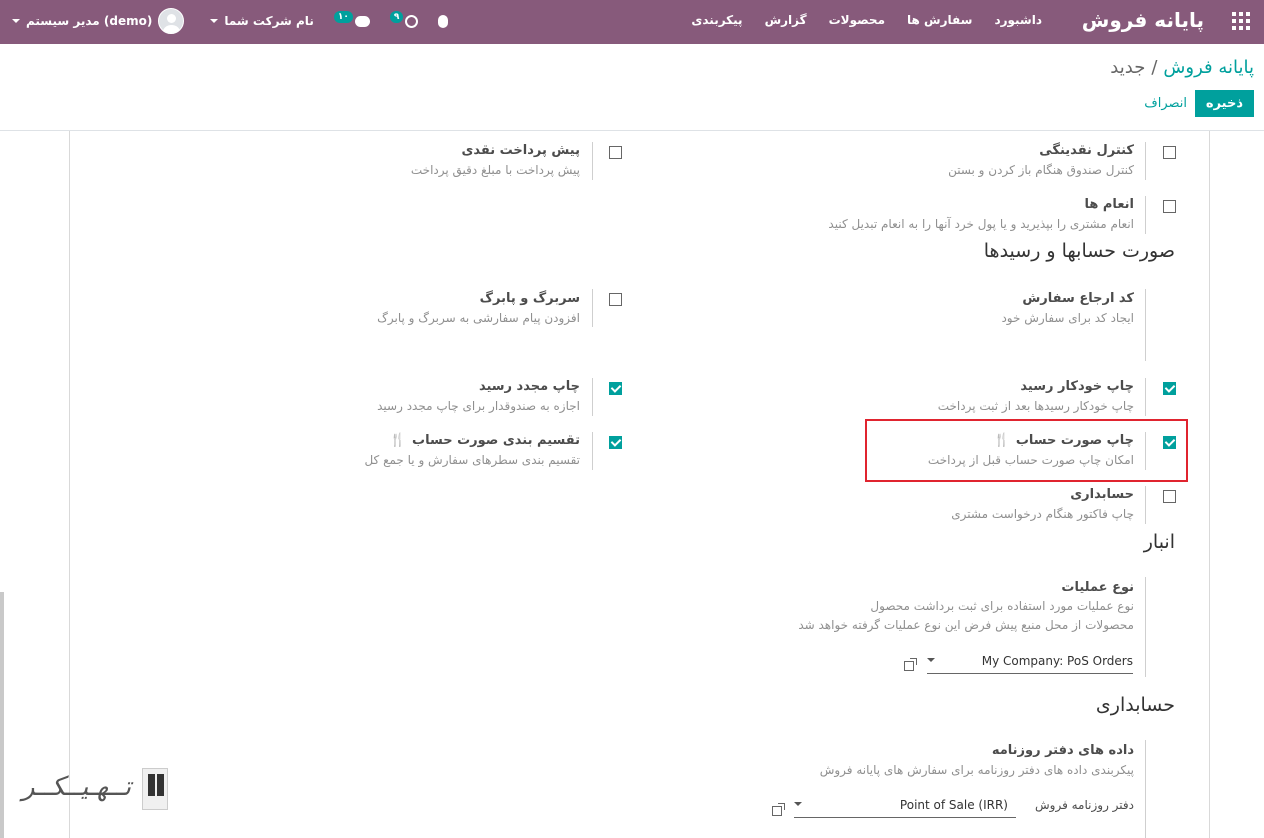 The image size is (1264, 838). What do you see at coordinates (1086, 150) in the screenshot?
I see `cash-control-title: کنترل نقدینگی` at bounding box center [1086, 150].